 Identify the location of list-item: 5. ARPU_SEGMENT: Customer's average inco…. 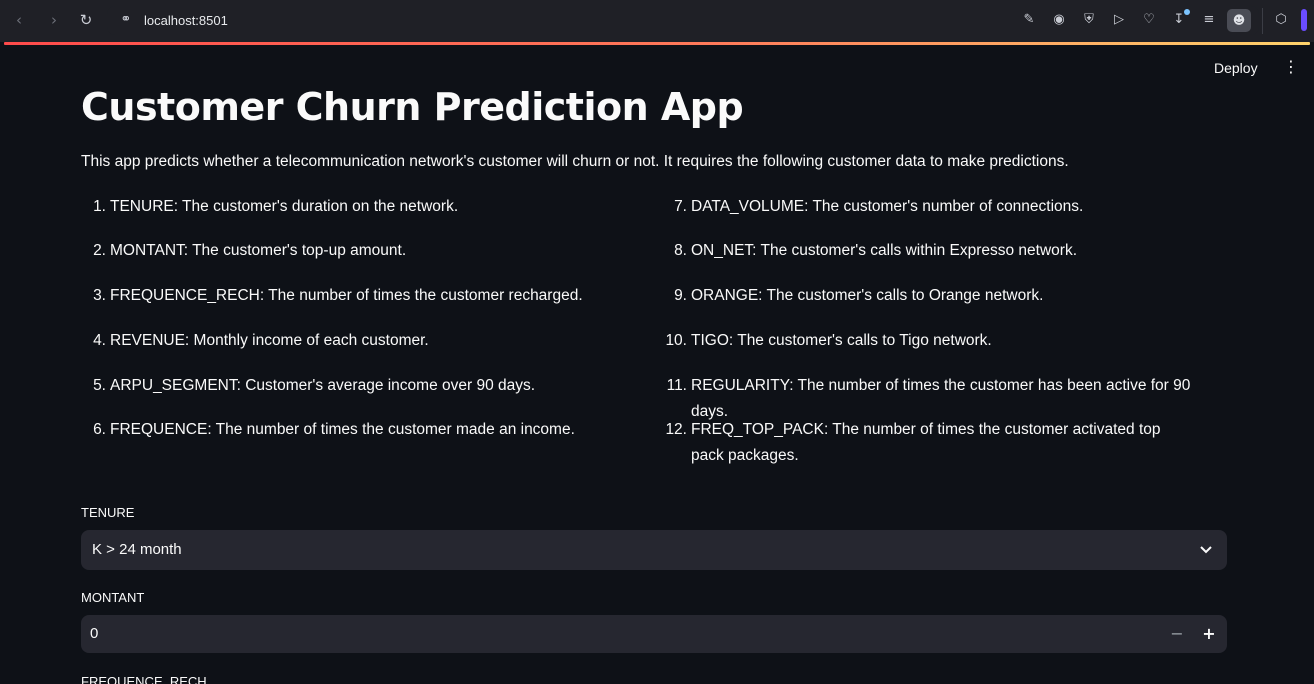
(314, 385).